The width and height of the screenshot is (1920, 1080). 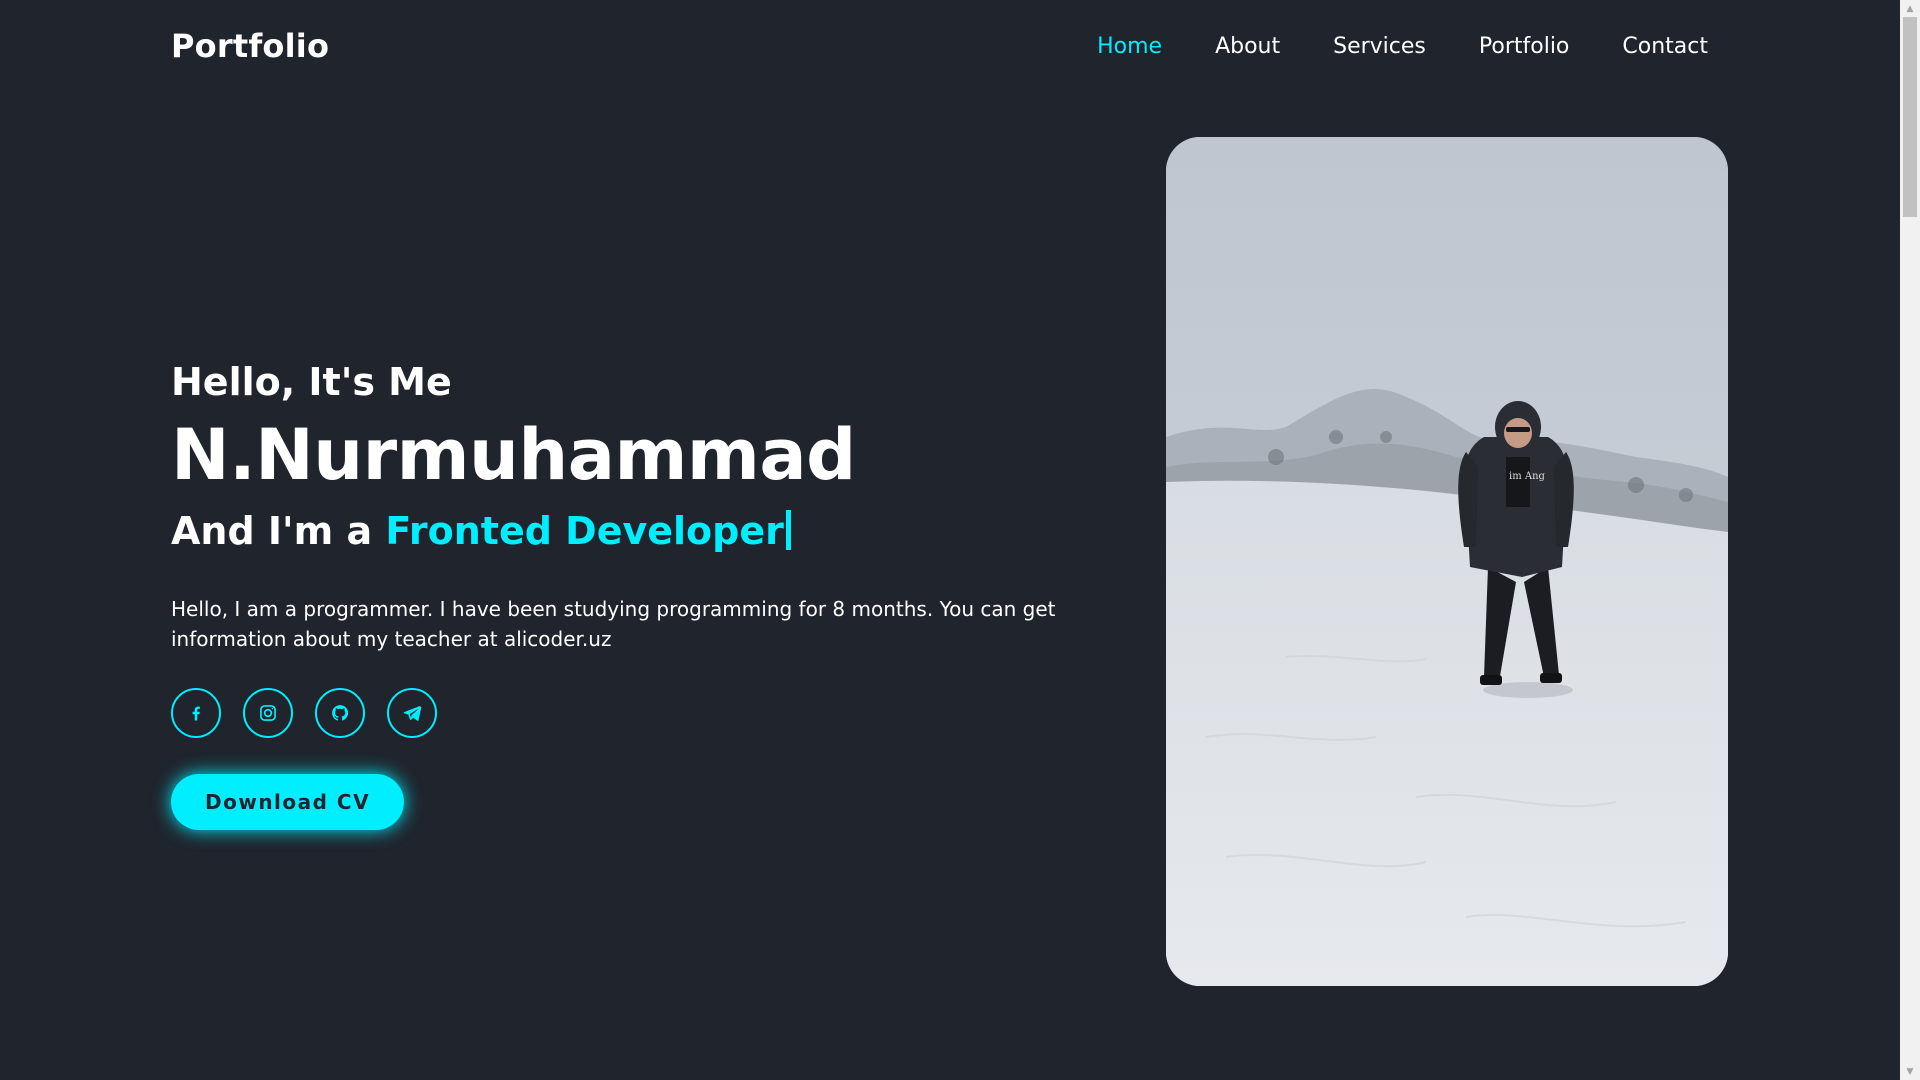 I want to click on typing-cursor, so click(x=788, y=530).